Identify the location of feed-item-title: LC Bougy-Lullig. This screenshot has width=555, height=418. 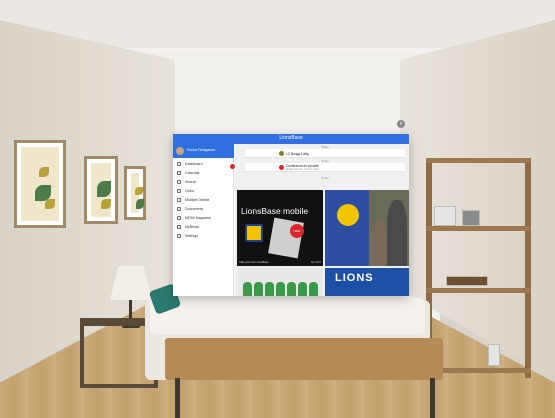
(297, 153).